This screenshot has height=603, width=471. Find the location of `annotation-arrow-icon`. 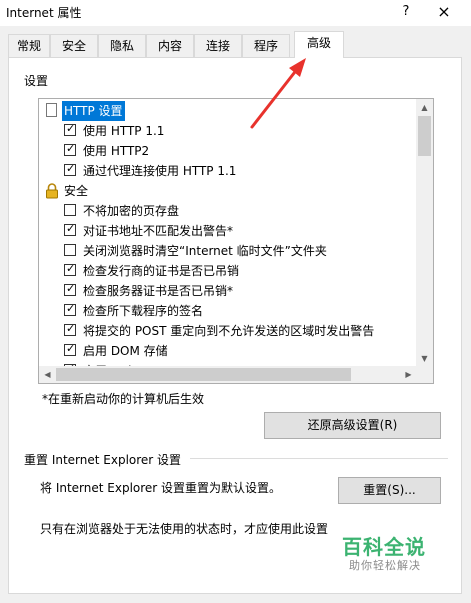

annotation-arrow-icon is located at coordinates (278, 93).